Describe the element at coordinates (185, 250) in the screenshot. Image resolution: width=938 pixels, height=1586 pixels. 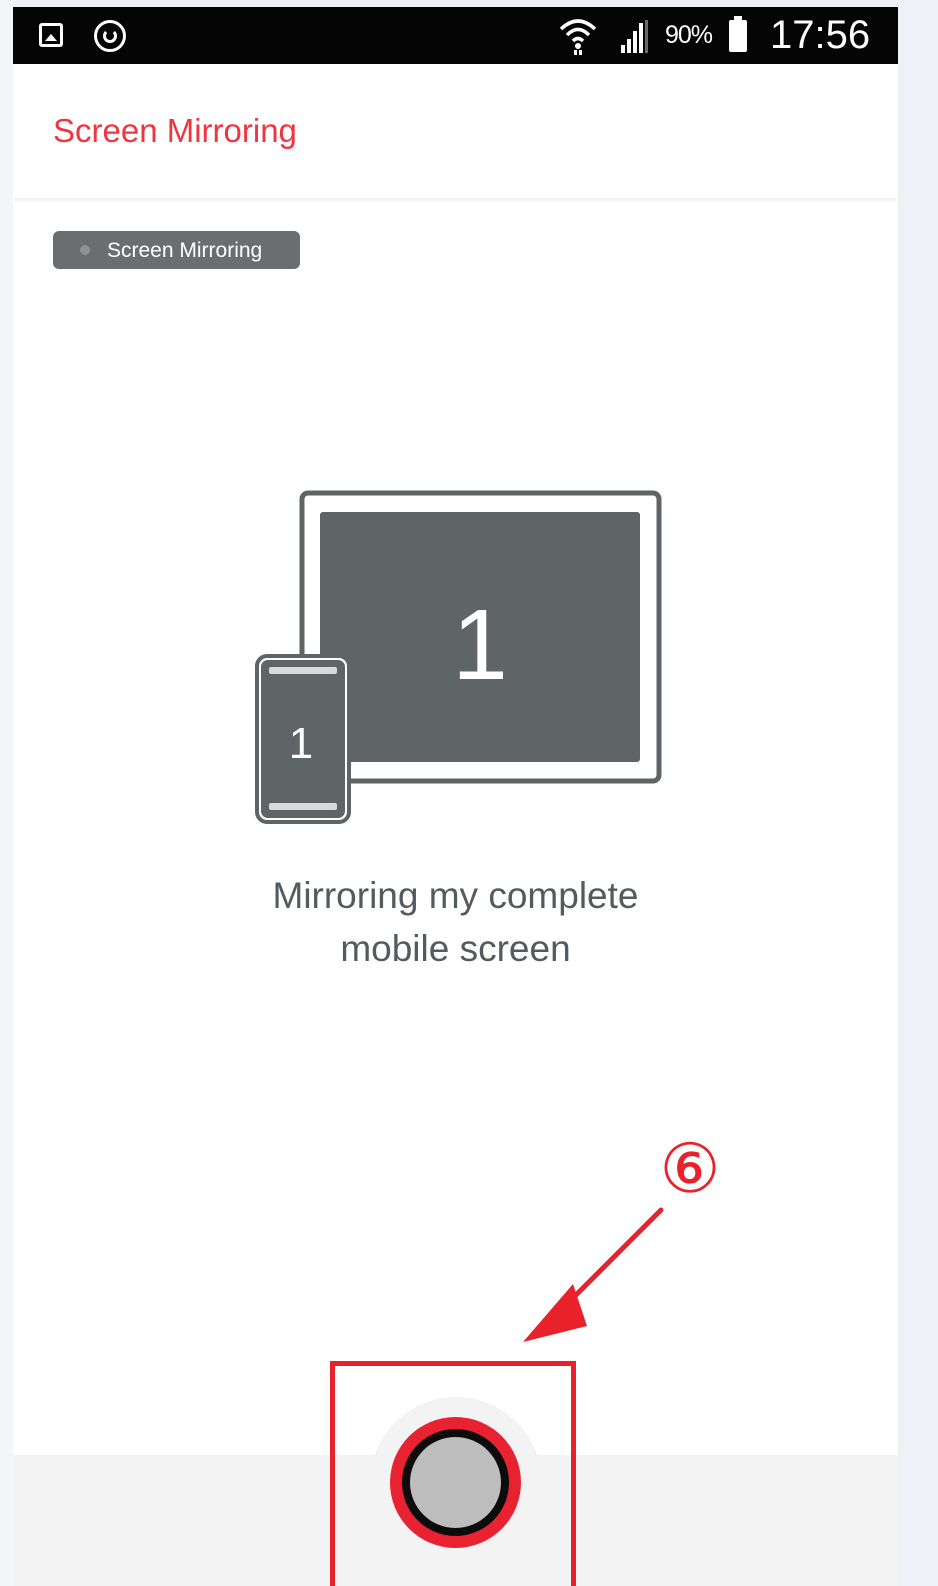
I see `mode-tag-label: Screen Mirroring` at that location.